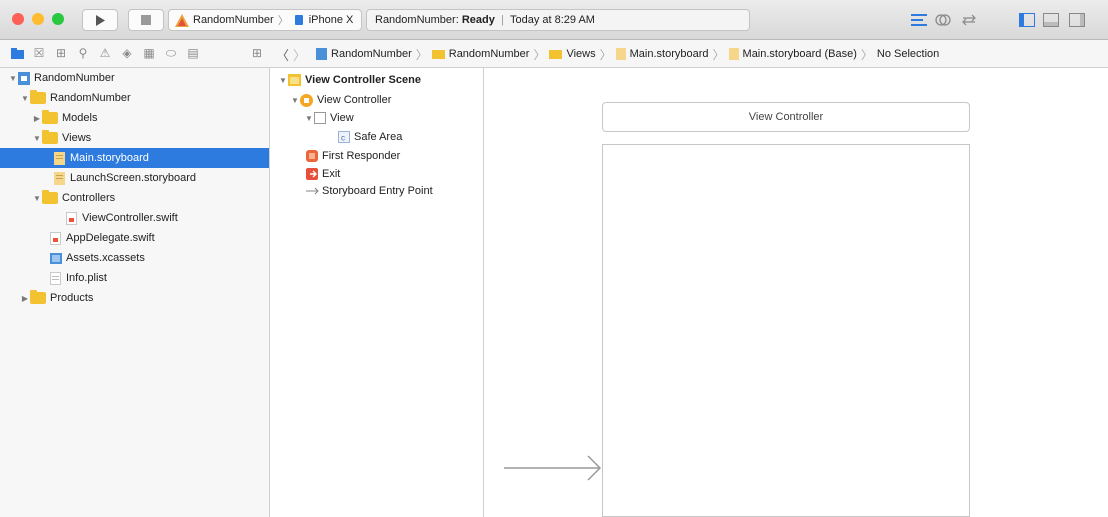 The image size is (1108, 517). I want to click on outline-item-view-controller: ▼ View Controller, so click(385, 100).